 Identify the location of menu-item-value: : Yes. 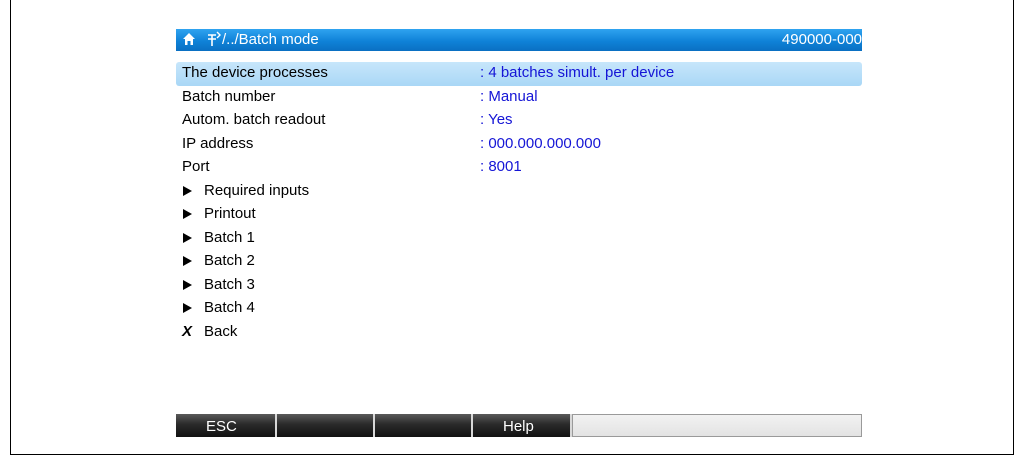
(496, 119).